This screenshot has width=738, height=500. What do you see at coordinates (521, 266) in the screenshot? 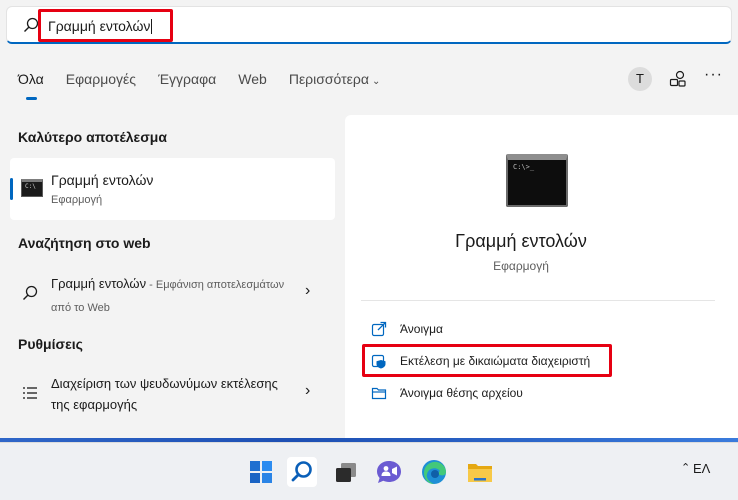
I see `detail-app-type: Εφαρμογή` at bounding box center [521, 266].